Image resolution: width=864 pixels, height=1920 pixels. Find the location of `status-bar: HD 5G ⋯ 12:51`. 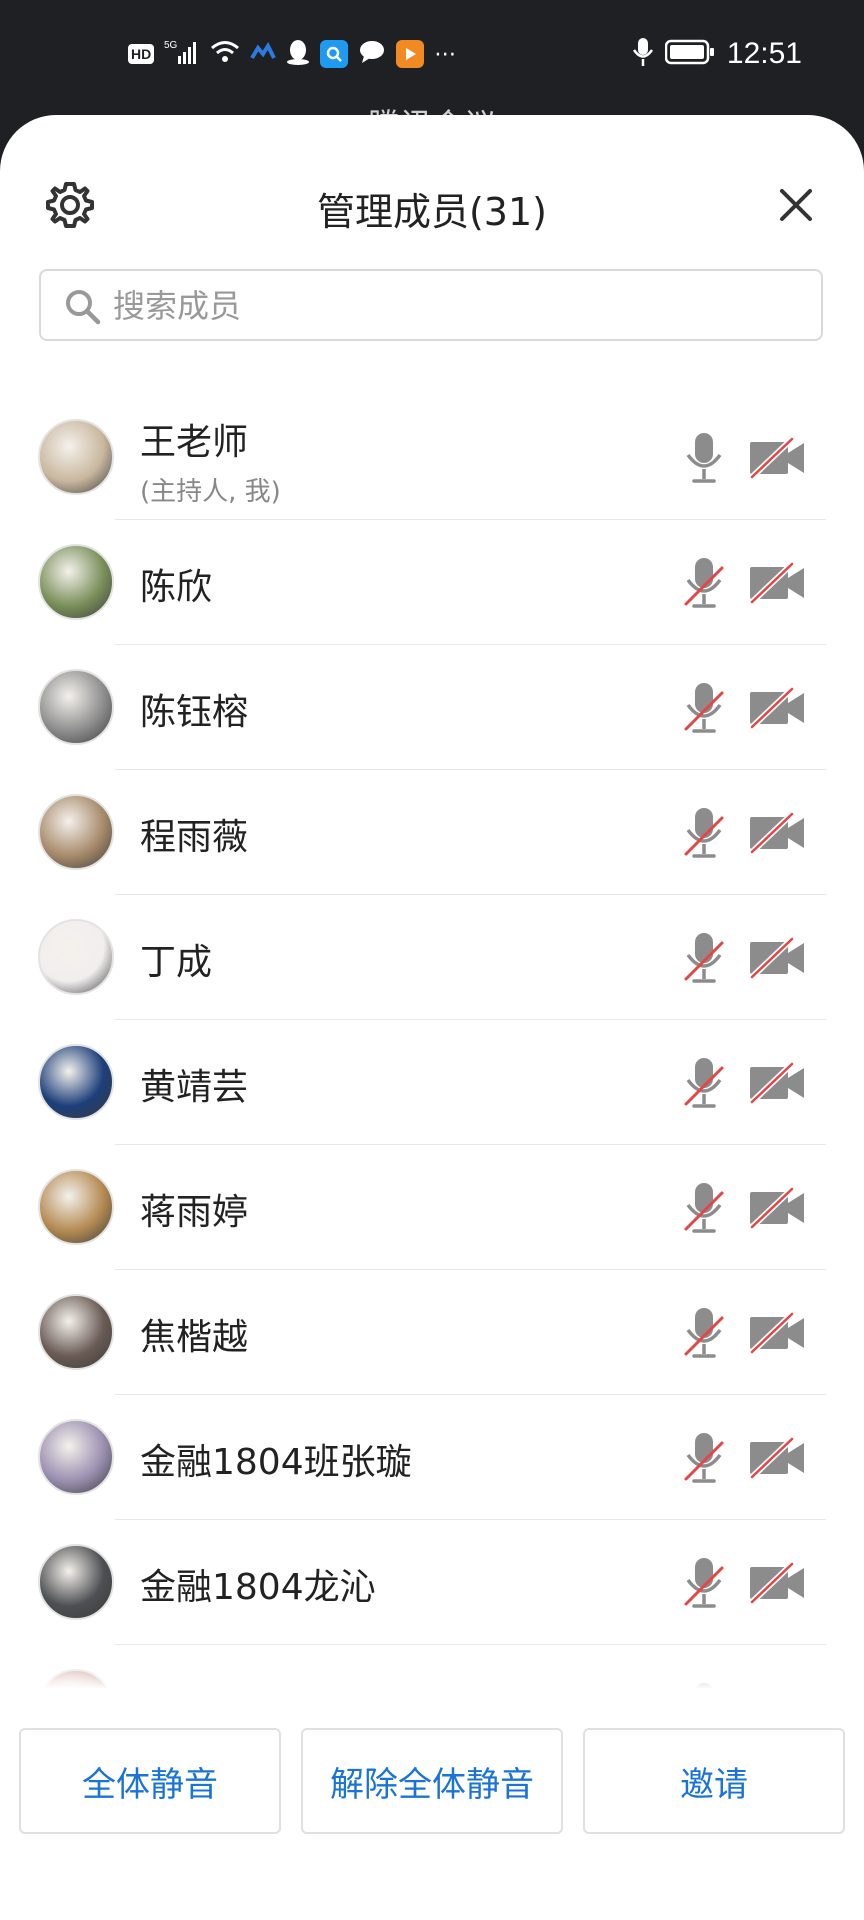

status-bar: HD 5G ⋯ 12:51 is located at coordinates (432, 57).